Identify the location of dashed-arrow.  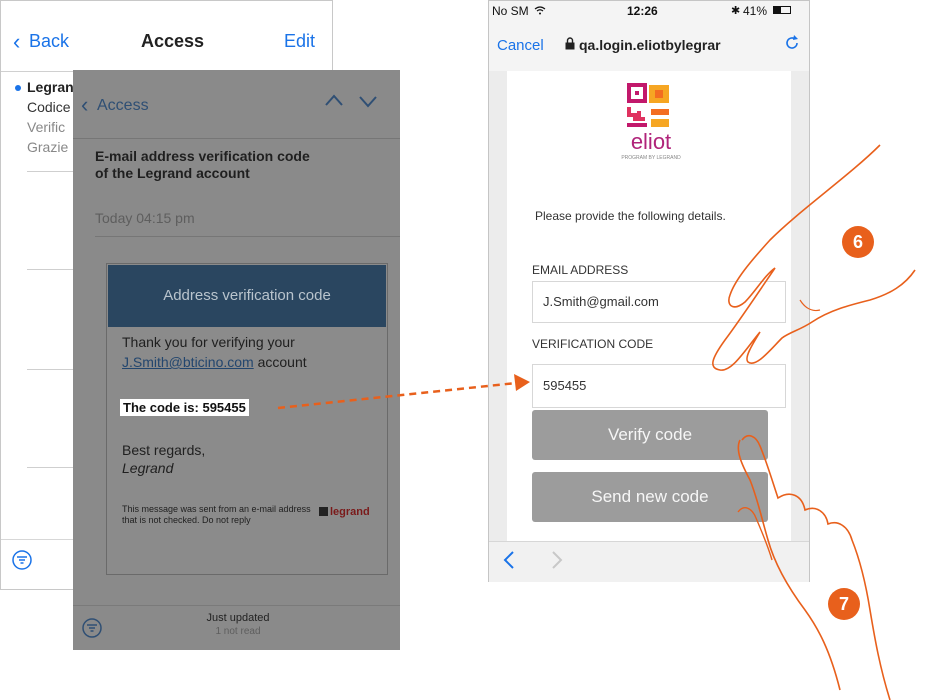
(397, 395).